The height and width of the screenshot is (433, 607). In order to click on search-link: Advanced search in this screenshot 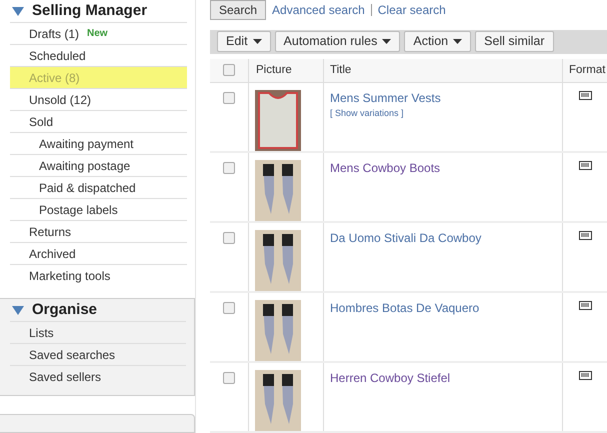, I will do `click(318, 10)`.